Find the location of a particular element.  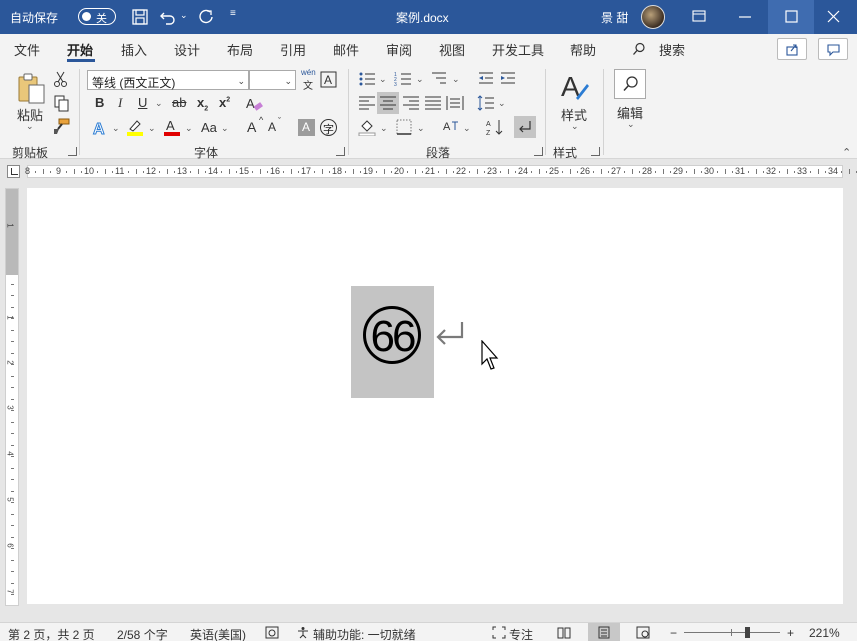

read-mode-icon is located at coordinates (564, 632).